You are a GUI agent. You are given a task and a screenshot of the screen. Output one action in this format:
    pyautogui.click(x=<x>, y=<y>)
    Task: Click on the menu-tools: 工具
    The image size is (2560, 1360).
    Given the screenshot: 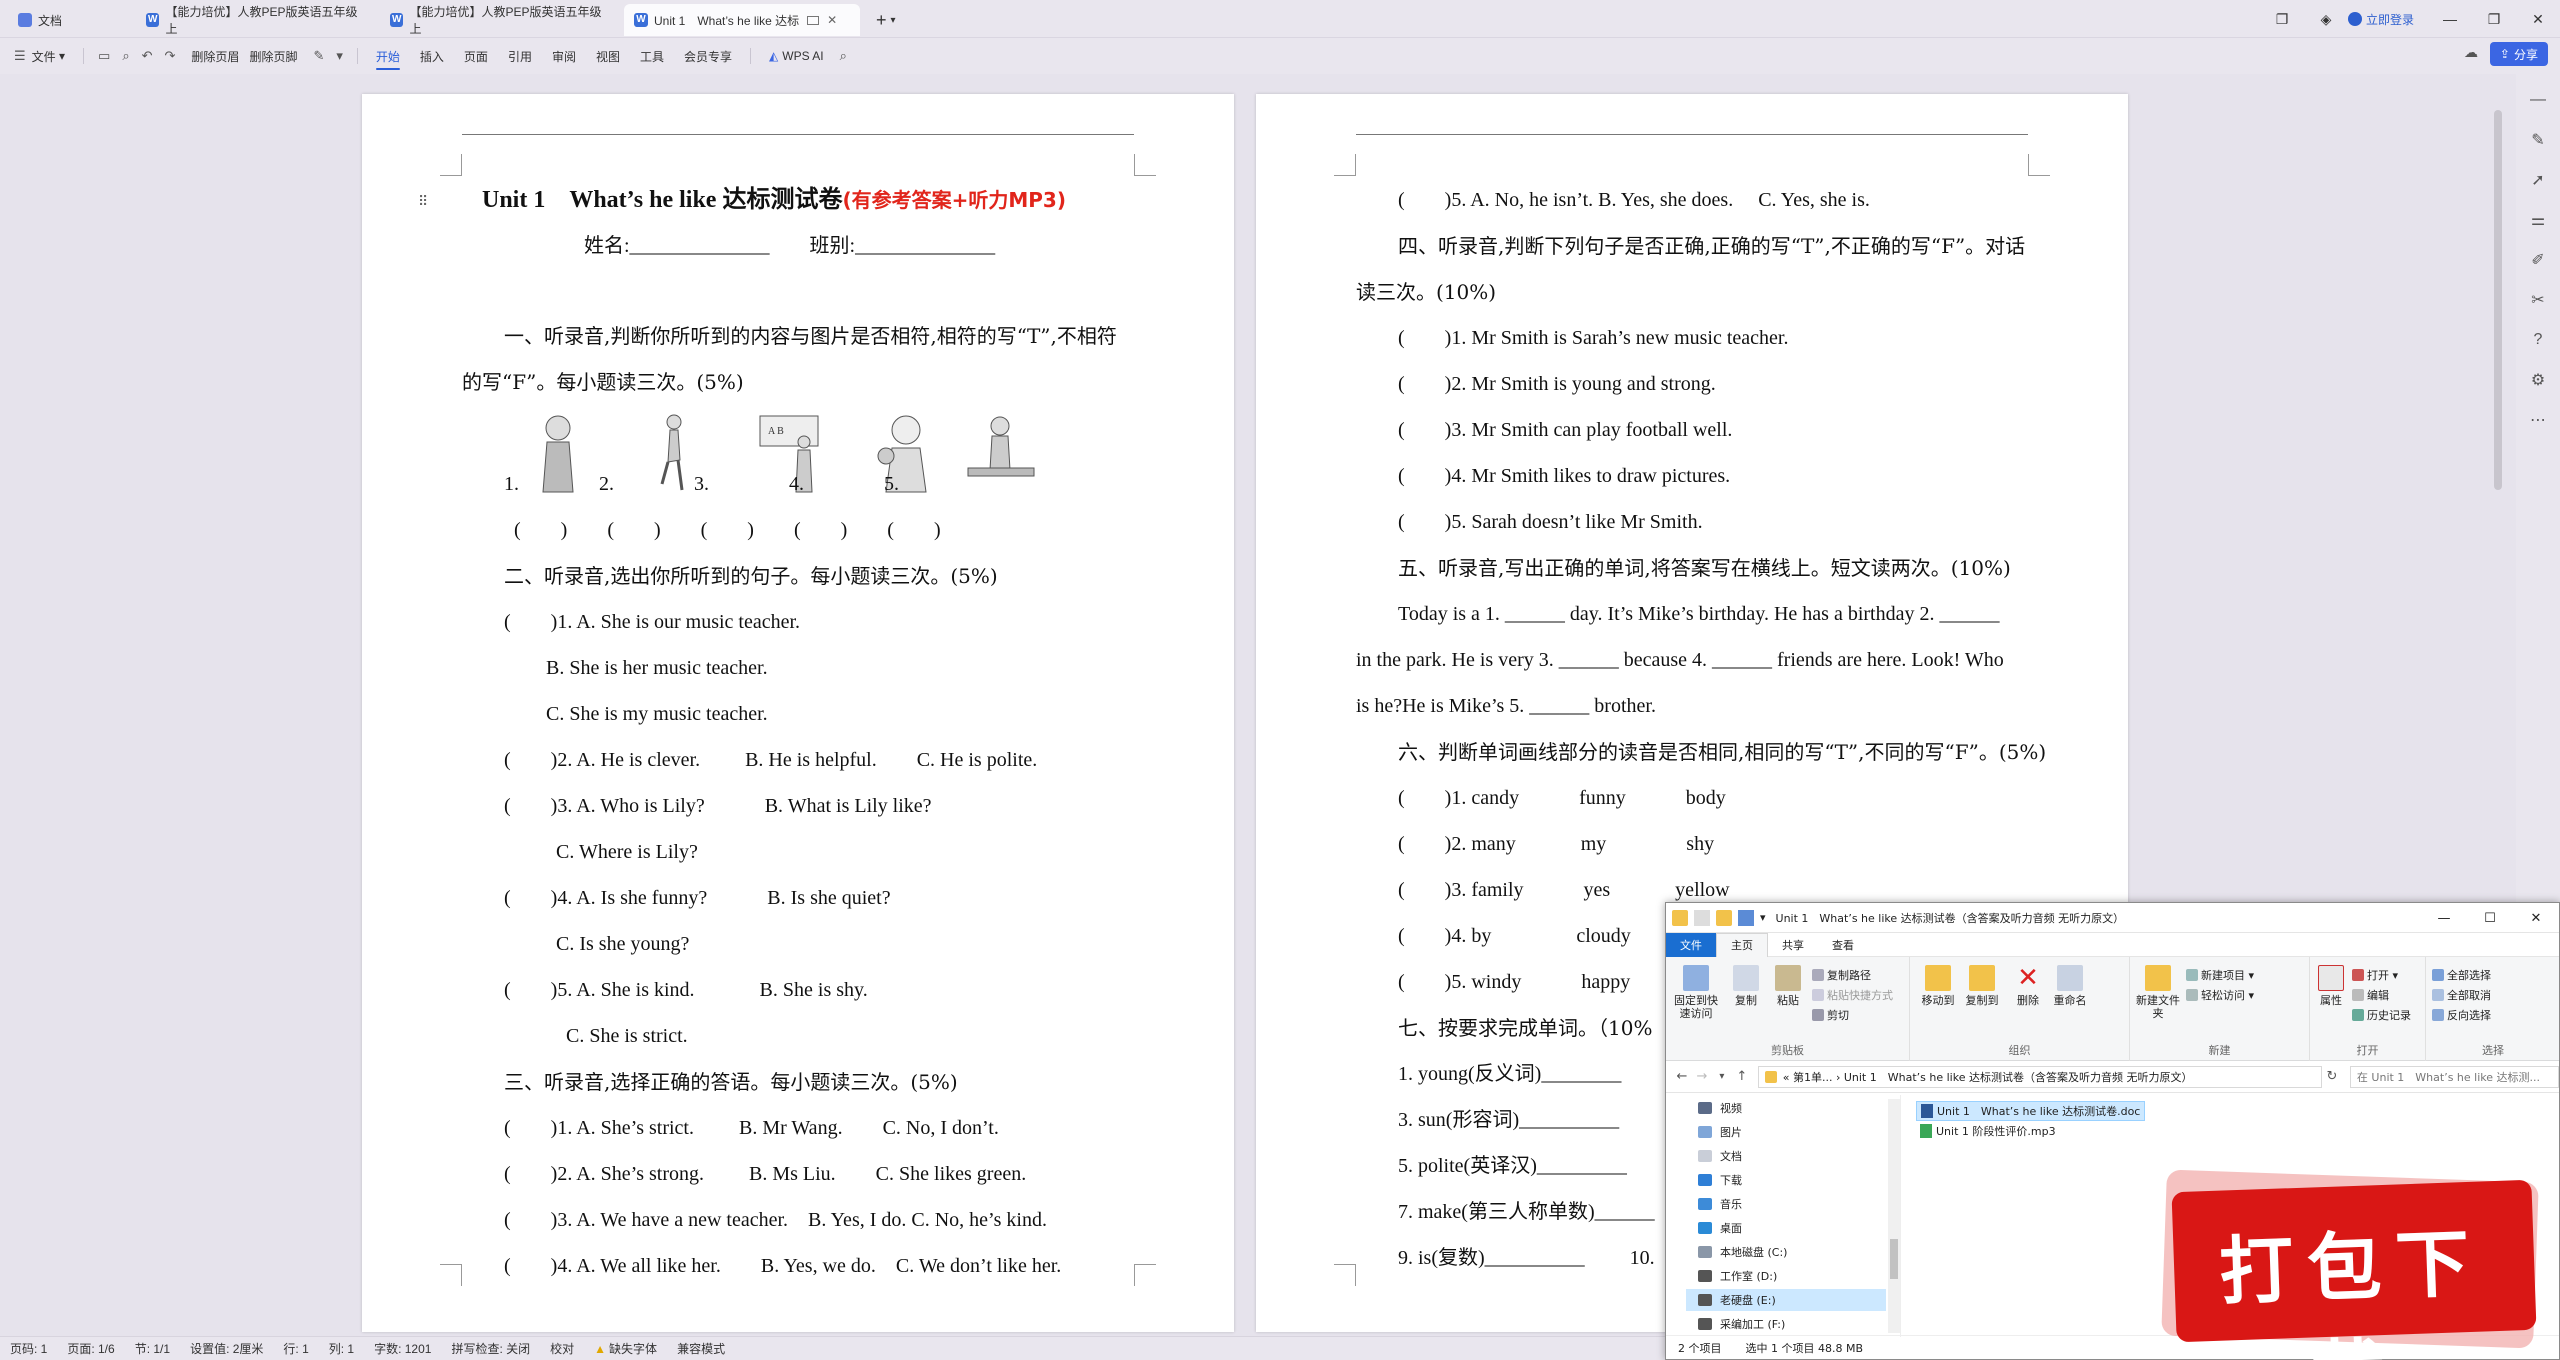 What is the action you would take?
    pyautogui.click(x=652, y=56)
    